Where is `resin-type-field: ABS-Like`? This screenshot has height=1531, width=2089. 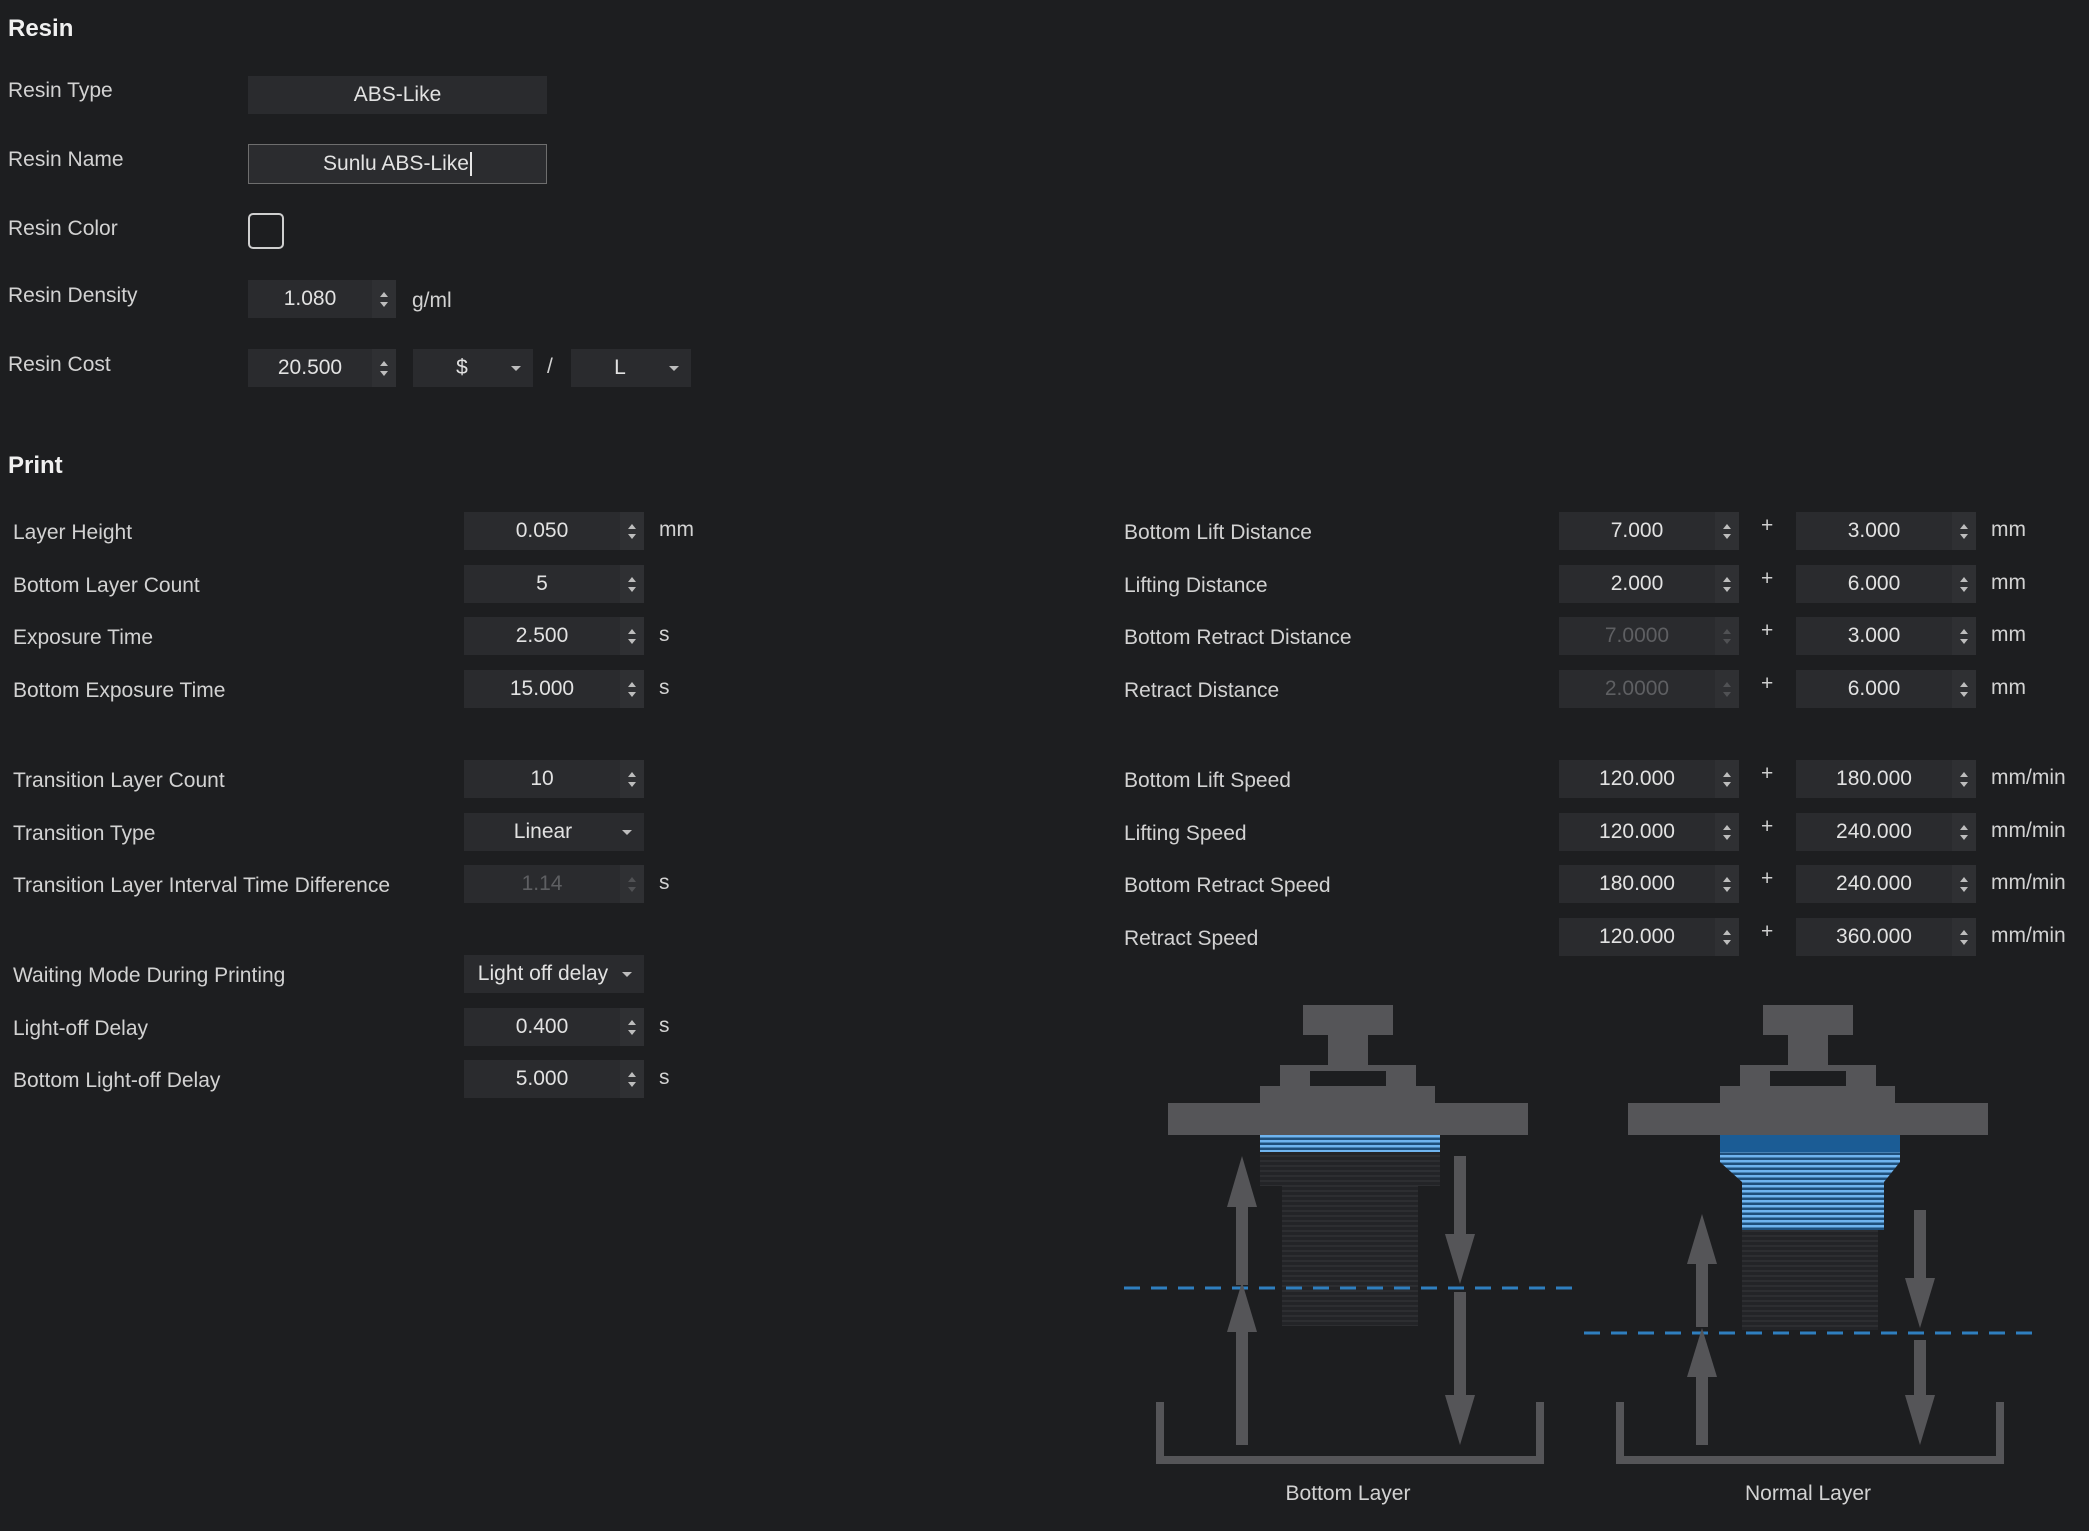 resin-type-field: ABS-Like is located at coordinates (397, 95).